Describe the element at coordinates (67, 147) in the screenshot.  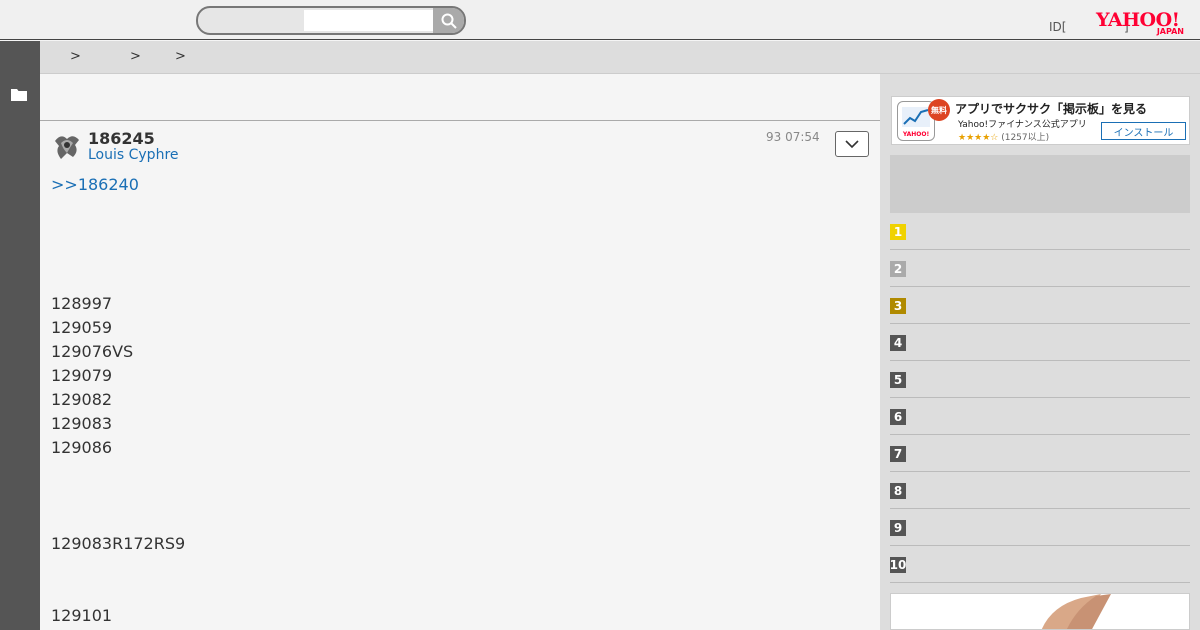
I see `avatar` at that location.